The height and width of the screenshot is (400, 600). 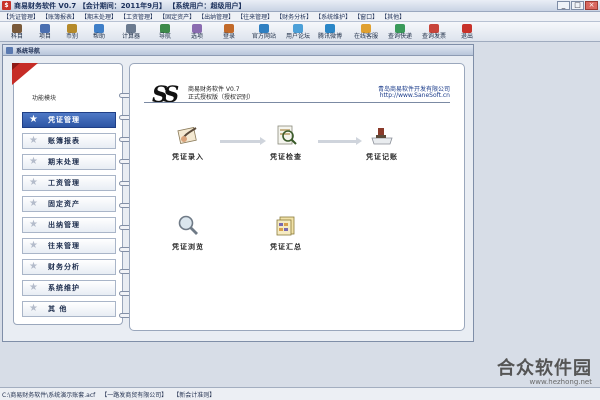 What do you see at coordinates (294, 16) in the screenshot?
I see `menu-financial-analysis: 【财务分析】` at bounding box center [294, 16].